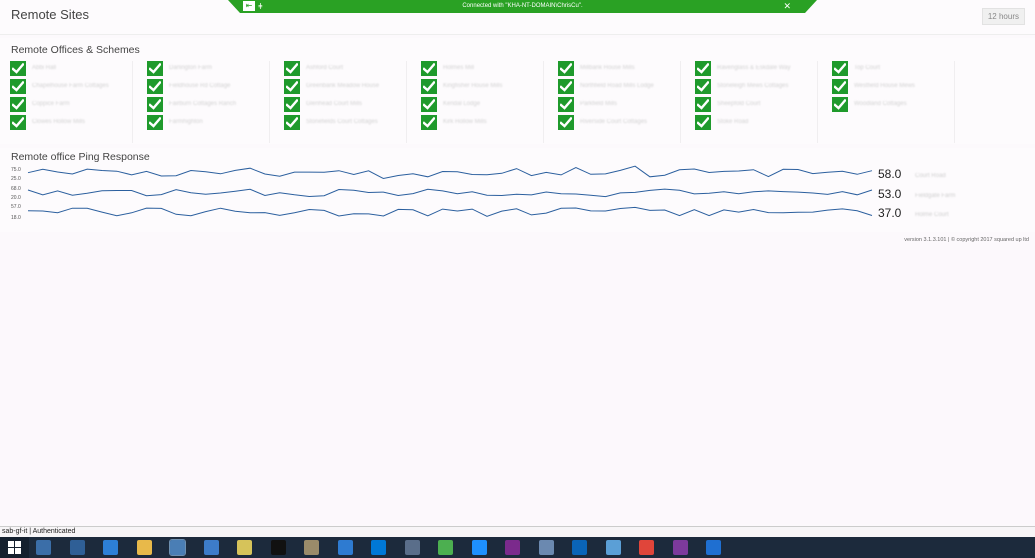 This screenshot has height=558, width=1035. I want to click on pin-icon: ⇤, so click(249, 6).